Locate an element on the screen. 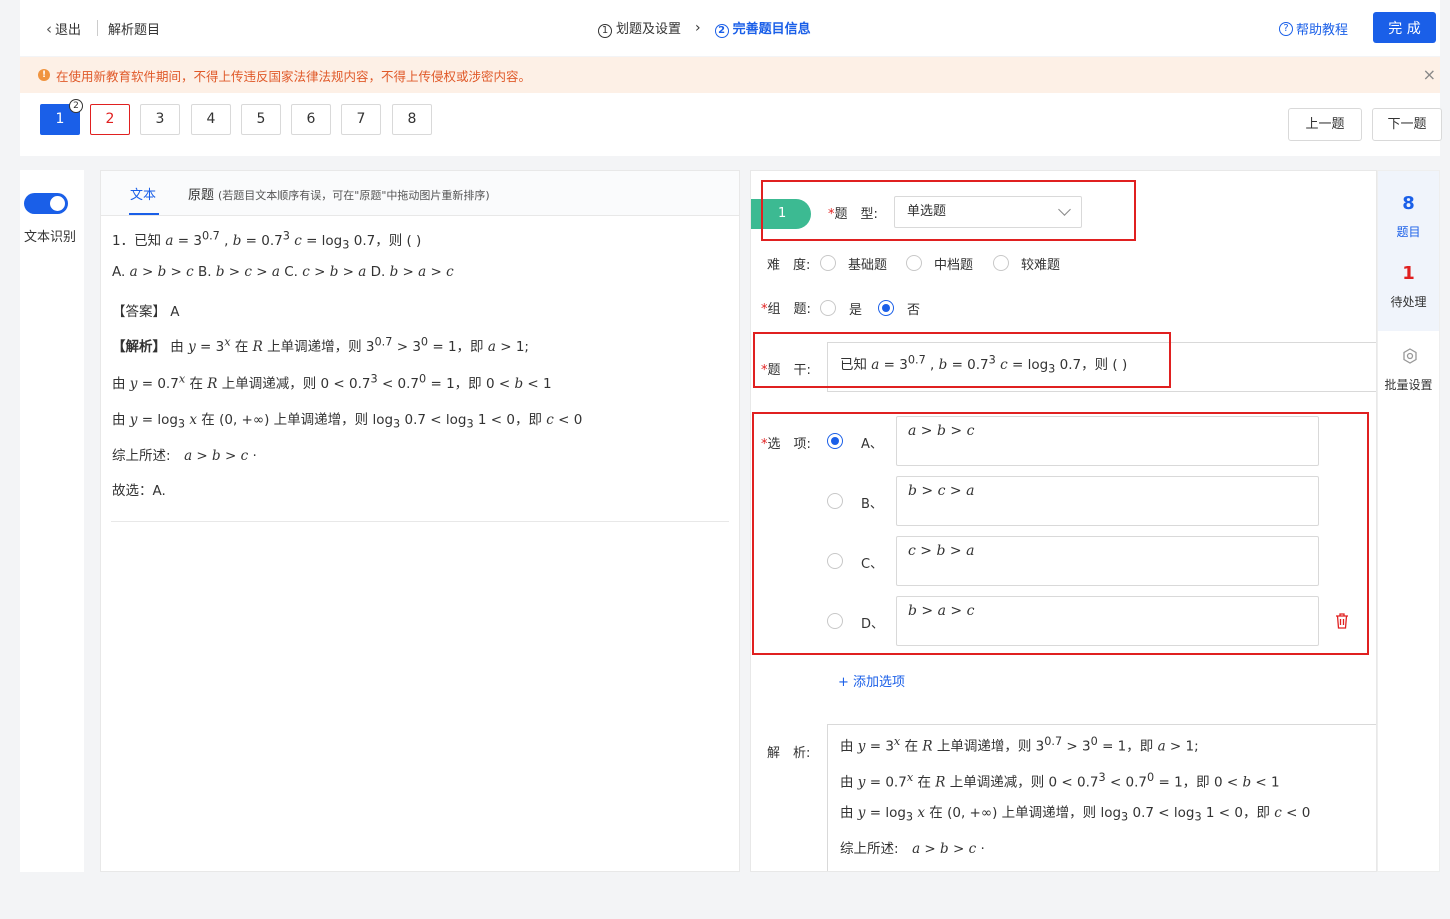 This screenshot has height=919, width=1450. step-1-number: 1 is located at coordinates (605, 31).